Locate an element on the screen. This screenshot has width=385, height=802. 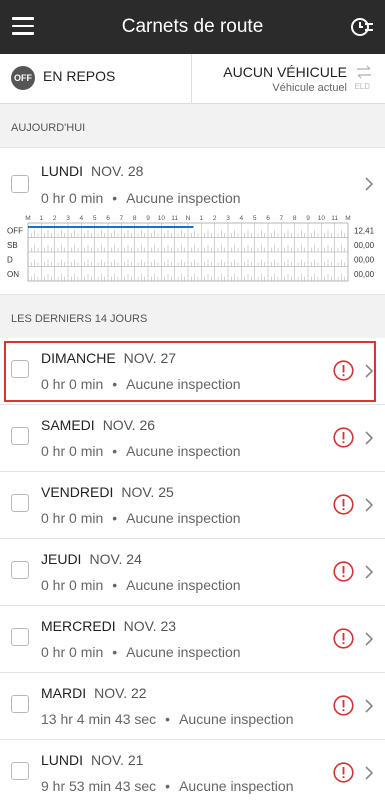
hour-tick-label: 7 is located at coordinates (122, 218).